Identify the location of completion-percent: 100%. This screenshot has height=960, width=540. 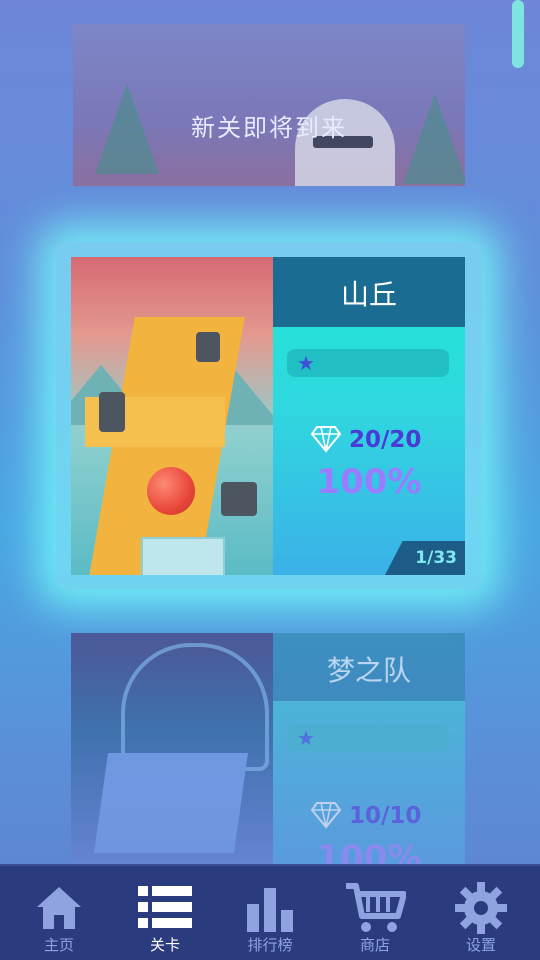
(369, 482).